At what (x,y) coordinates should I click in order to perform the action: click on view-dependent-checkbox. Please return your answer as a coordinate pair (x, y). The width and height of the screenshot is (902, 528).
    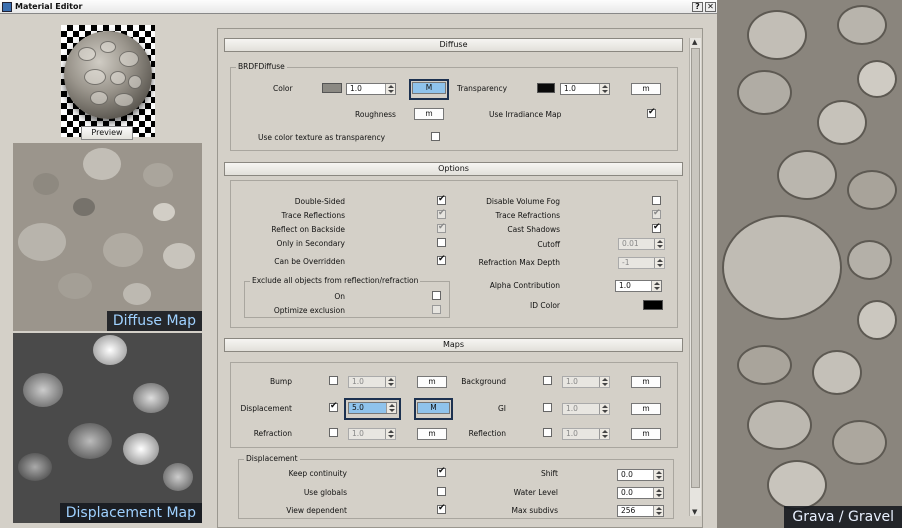
    Looking at the image, I should click on (441, 508).